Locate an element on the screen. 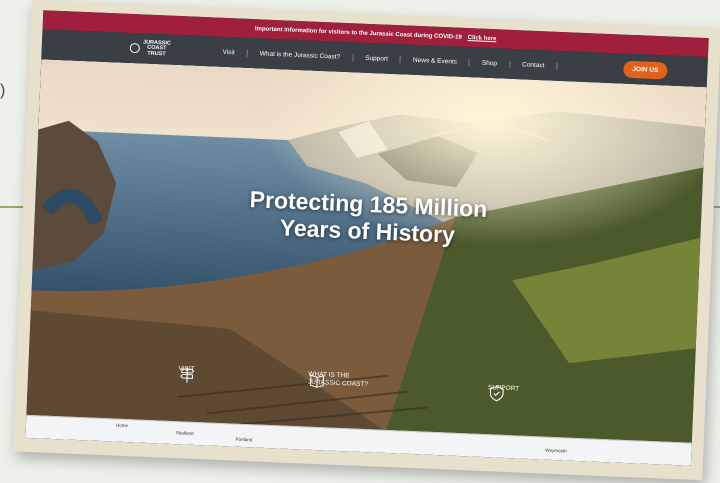 This screenshot has width=720, height=483. site-logo: JURASSIC COAST TRUST is located at coordinates (150, 48).